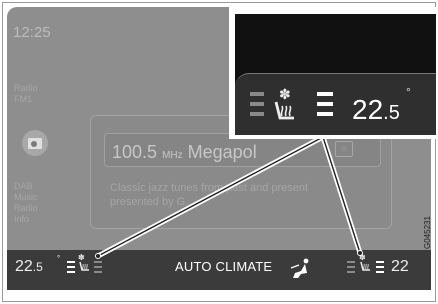 This screenshot has height=304, width=438. Describe the element at coordinates (408, 92) in the screenshot. I see `zoom-degree: °` at that location.